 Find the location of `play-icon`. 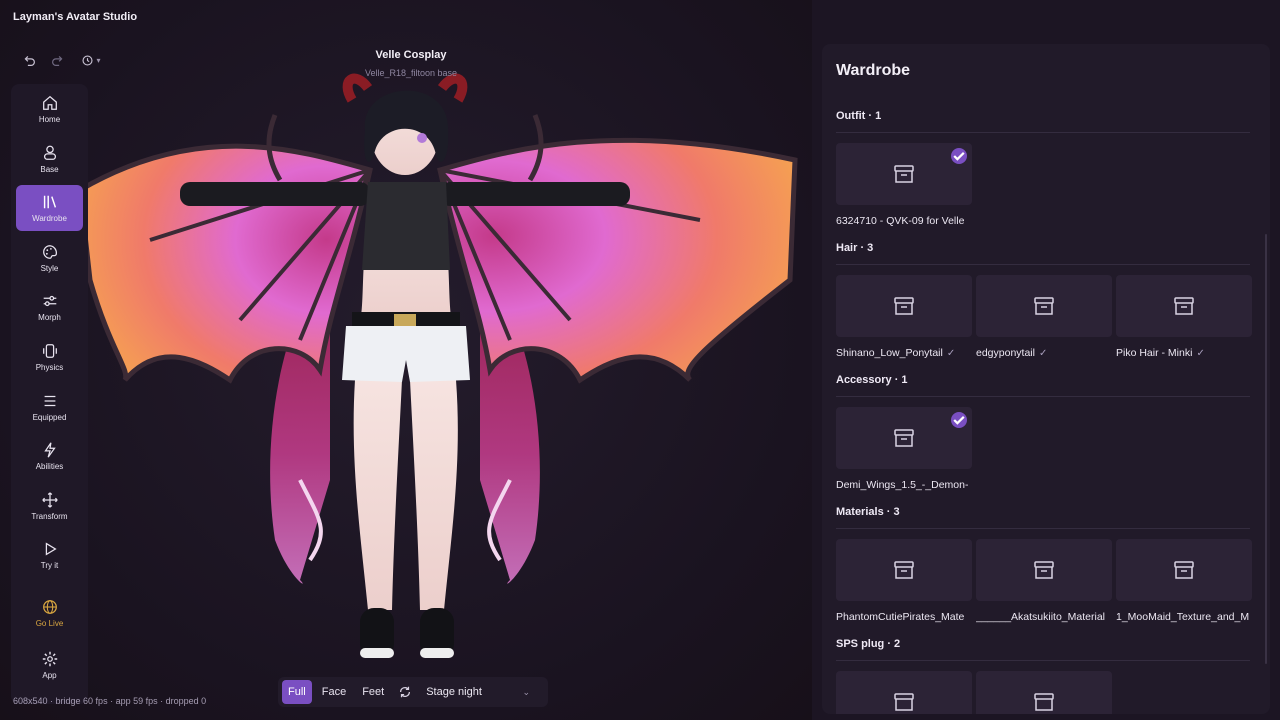

play-icon is located at coordinates (51, 549).